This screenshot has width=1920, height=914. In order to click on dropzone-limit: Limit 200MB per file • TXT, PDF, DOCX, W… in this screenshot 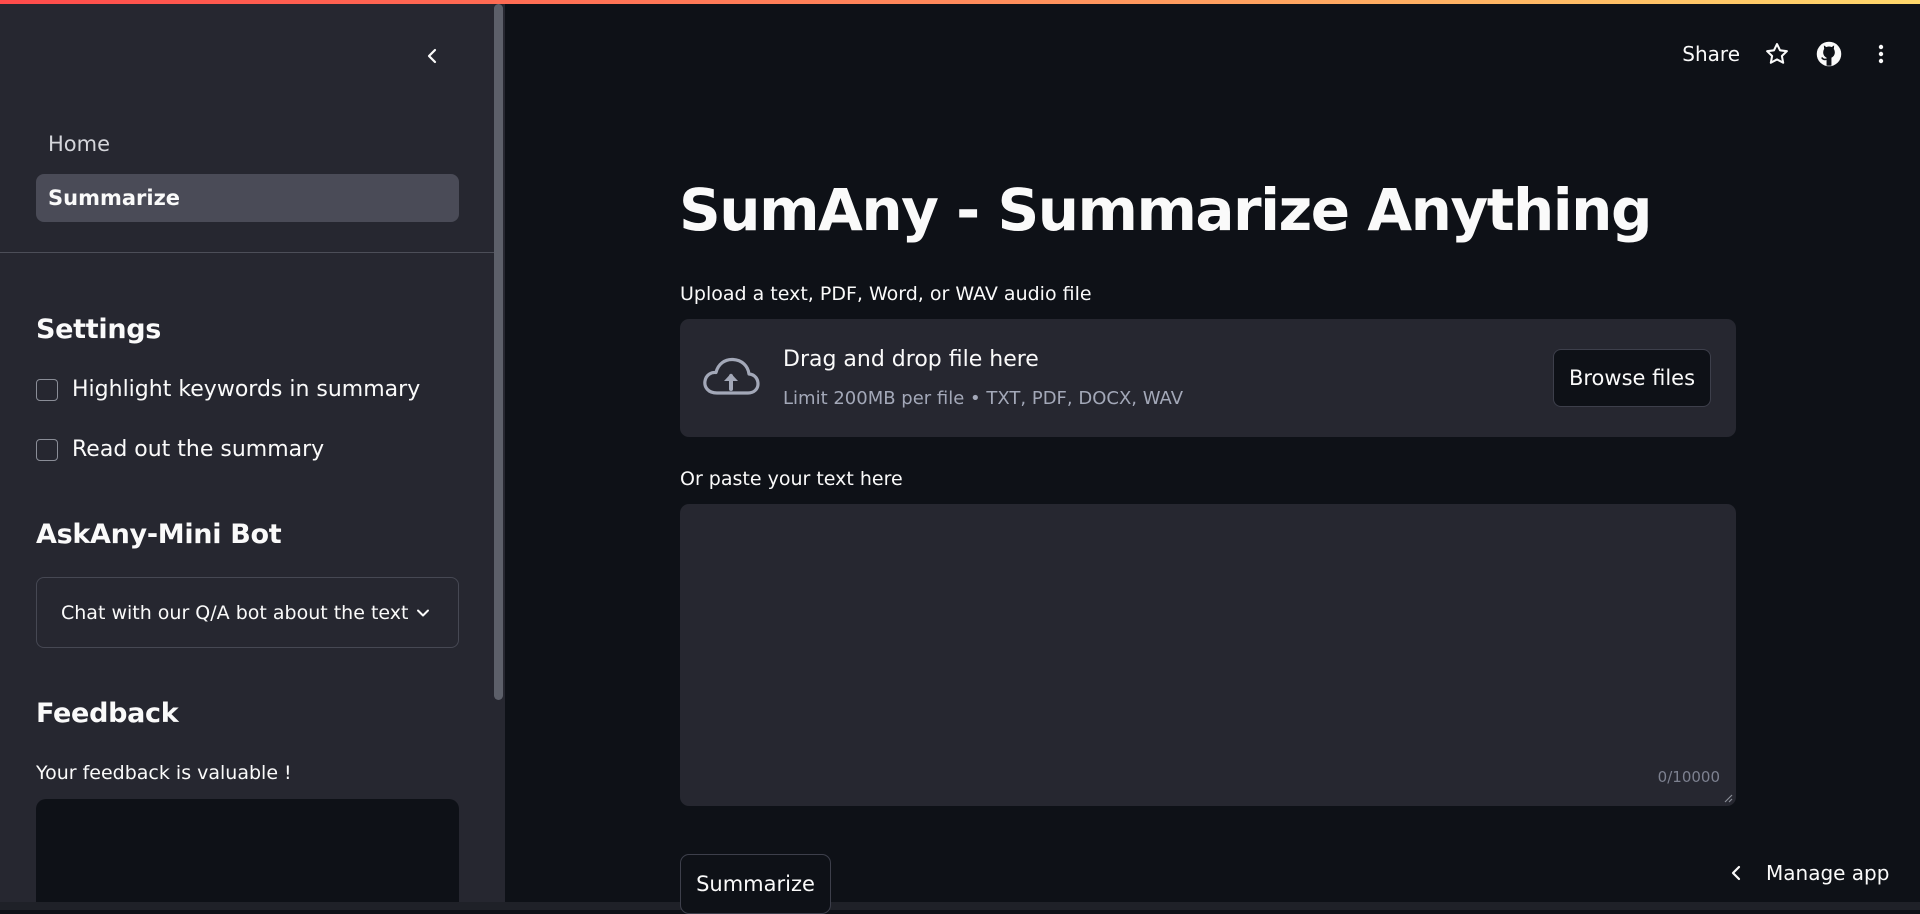, I will do `click(983, 398)`.